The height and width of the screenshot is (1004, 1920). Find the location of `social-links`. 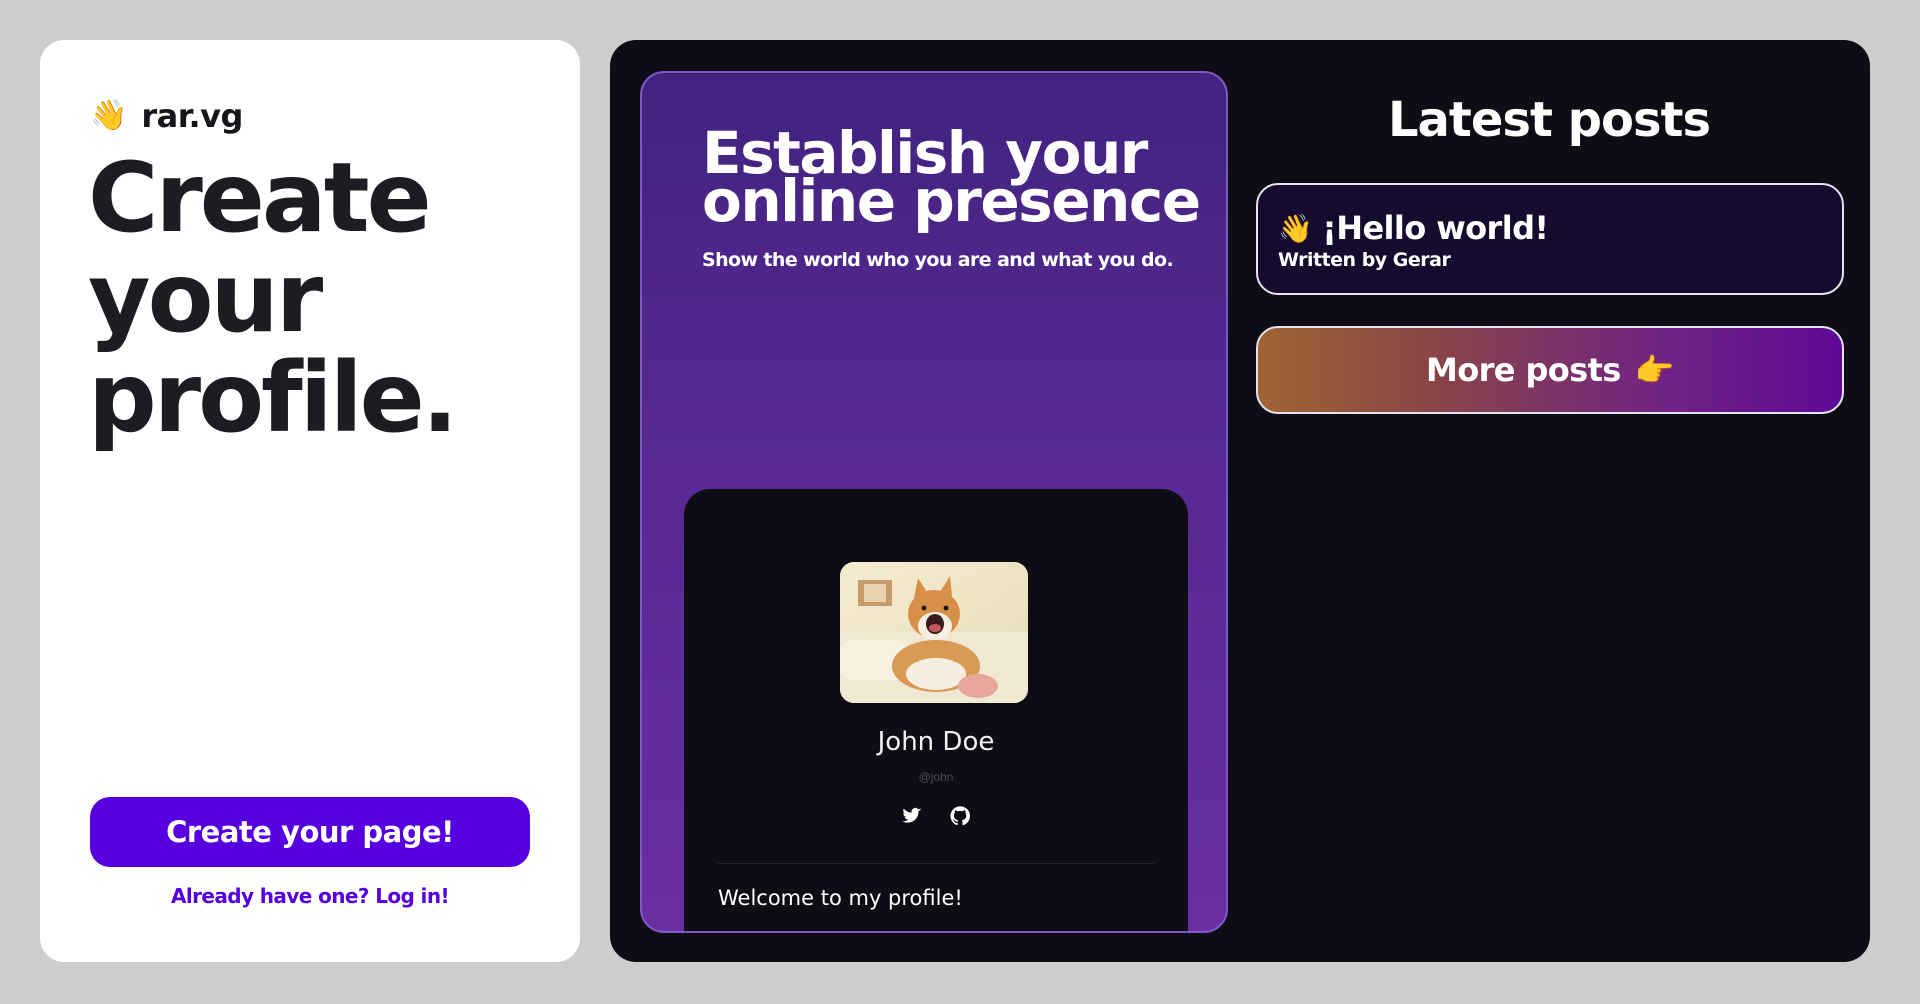

social-links is located at coordinates (936, 816).